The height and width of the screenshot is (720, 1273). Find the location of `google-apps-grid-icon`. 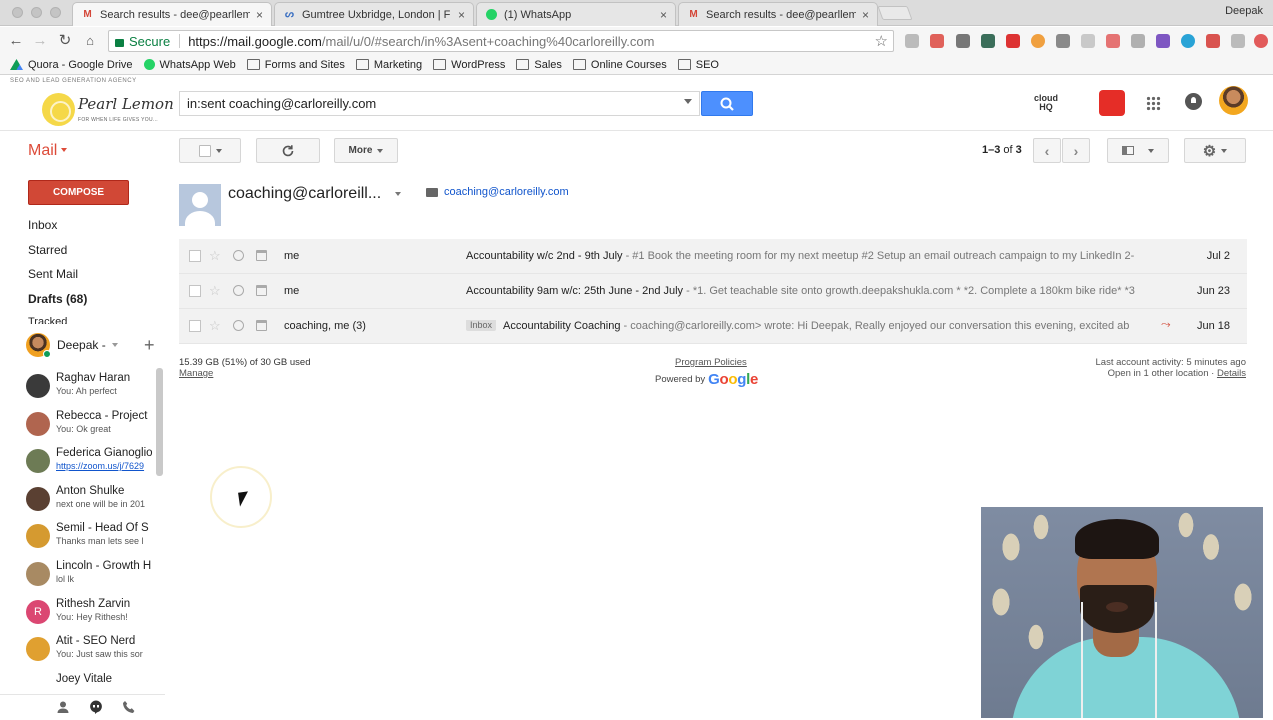

google-apps-grid-icon is located at coordinates (1153, 103).